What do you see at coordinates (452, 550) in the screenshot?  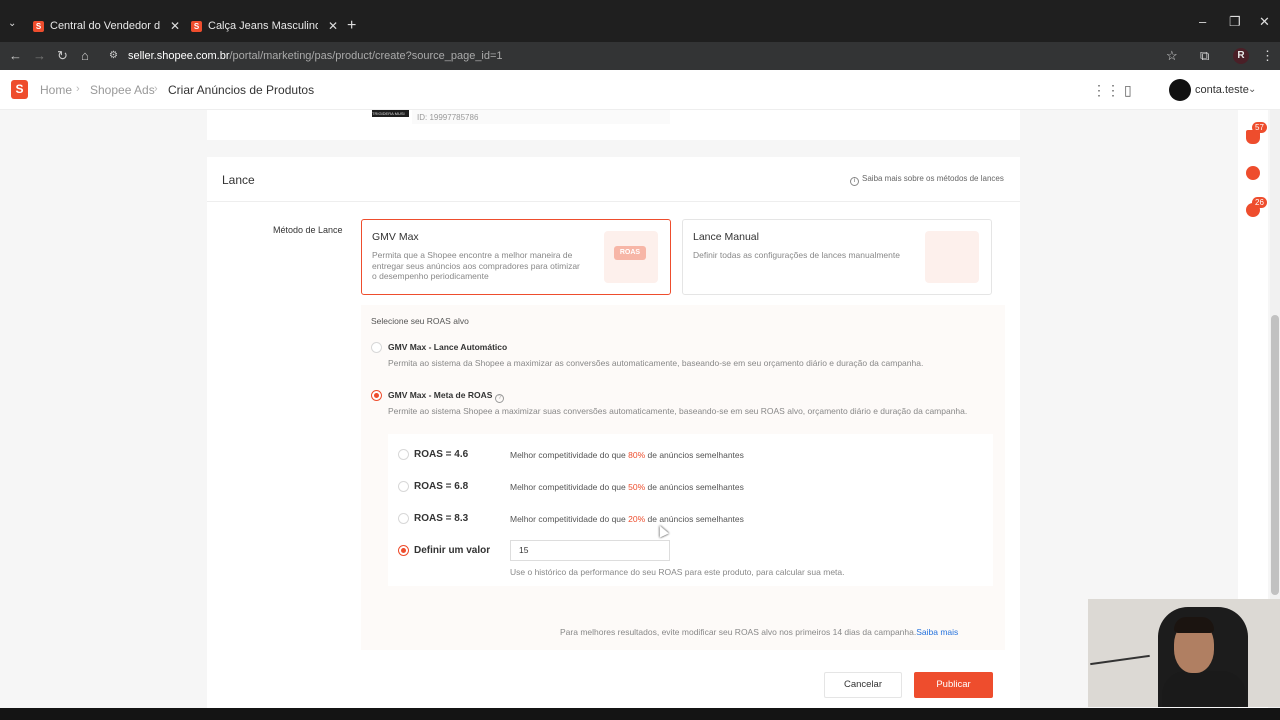 I see `custom-value-label: Definir um valor` at bounding box center [452, 550].